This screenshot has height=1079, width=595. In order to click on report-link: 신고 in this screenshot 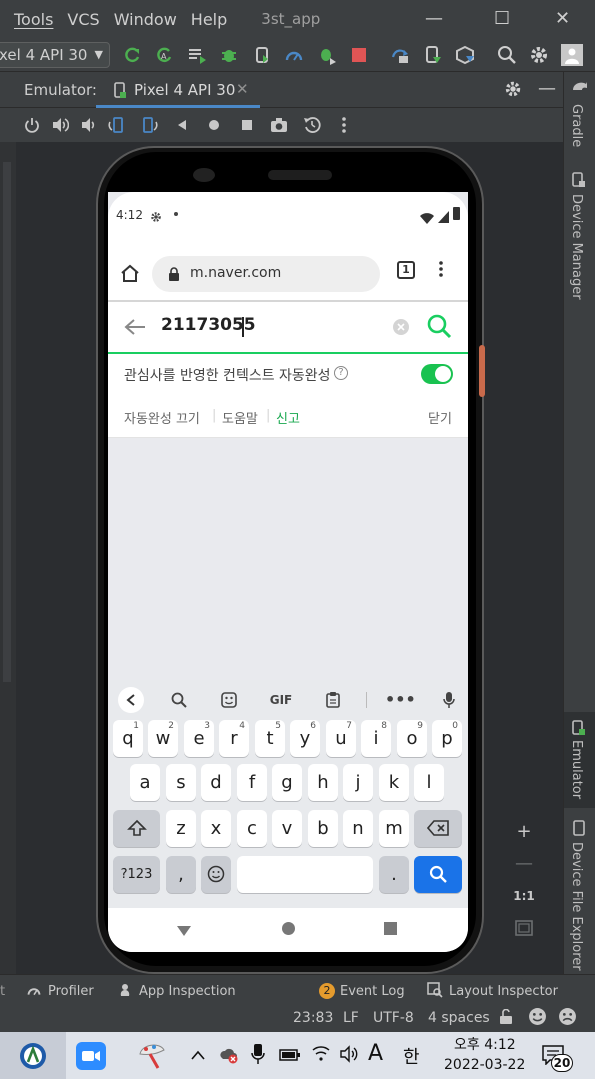, I will do `click(288, 417)`.